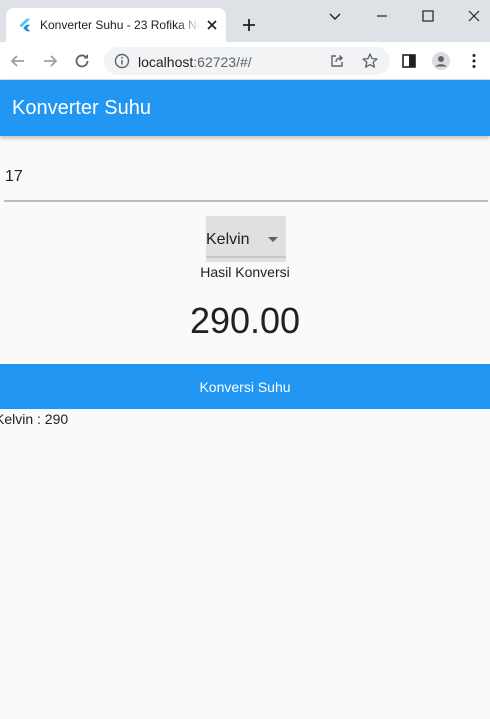 This screenshot has width=490, height=719. I want to click on maximize-icon, so click(428, 16).